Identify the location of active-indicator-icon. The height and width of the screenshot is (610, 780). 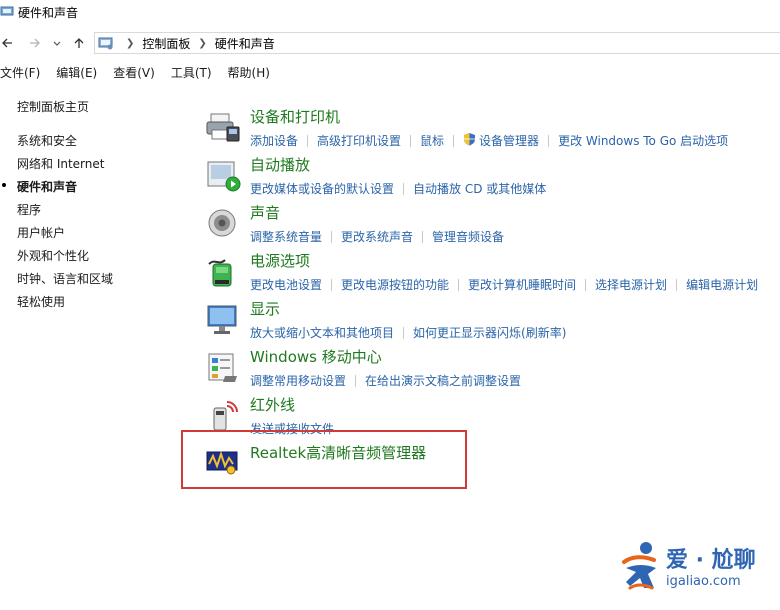
(4, 185).